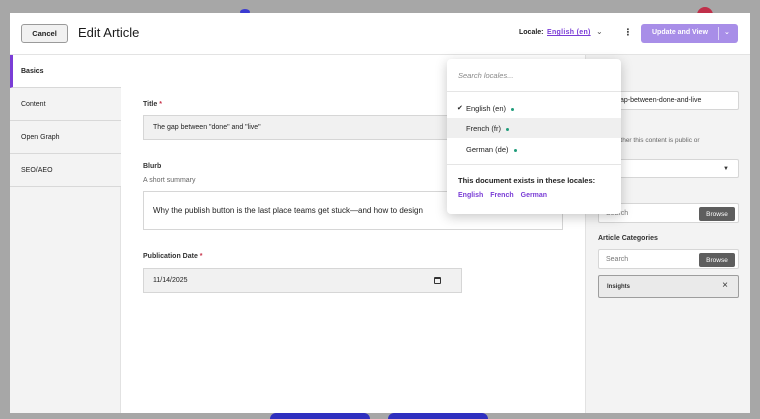 This screenshot has width=760, height=419. Describe the element at coordinates (65, 104) in the screenshot. I see `sidebar-item-content: Content` at that location.